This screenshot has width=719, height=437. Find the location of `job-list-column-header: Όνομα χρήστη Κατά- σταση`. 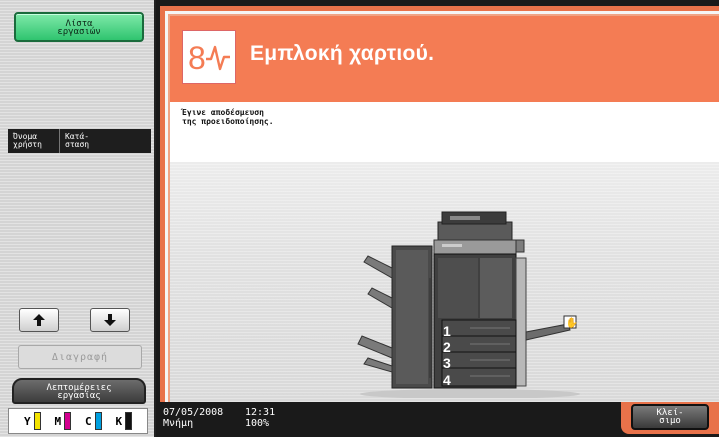

job-list-column-header: Όνομα χρήστη Κατά- σταση is located at coordinates (79, 141).